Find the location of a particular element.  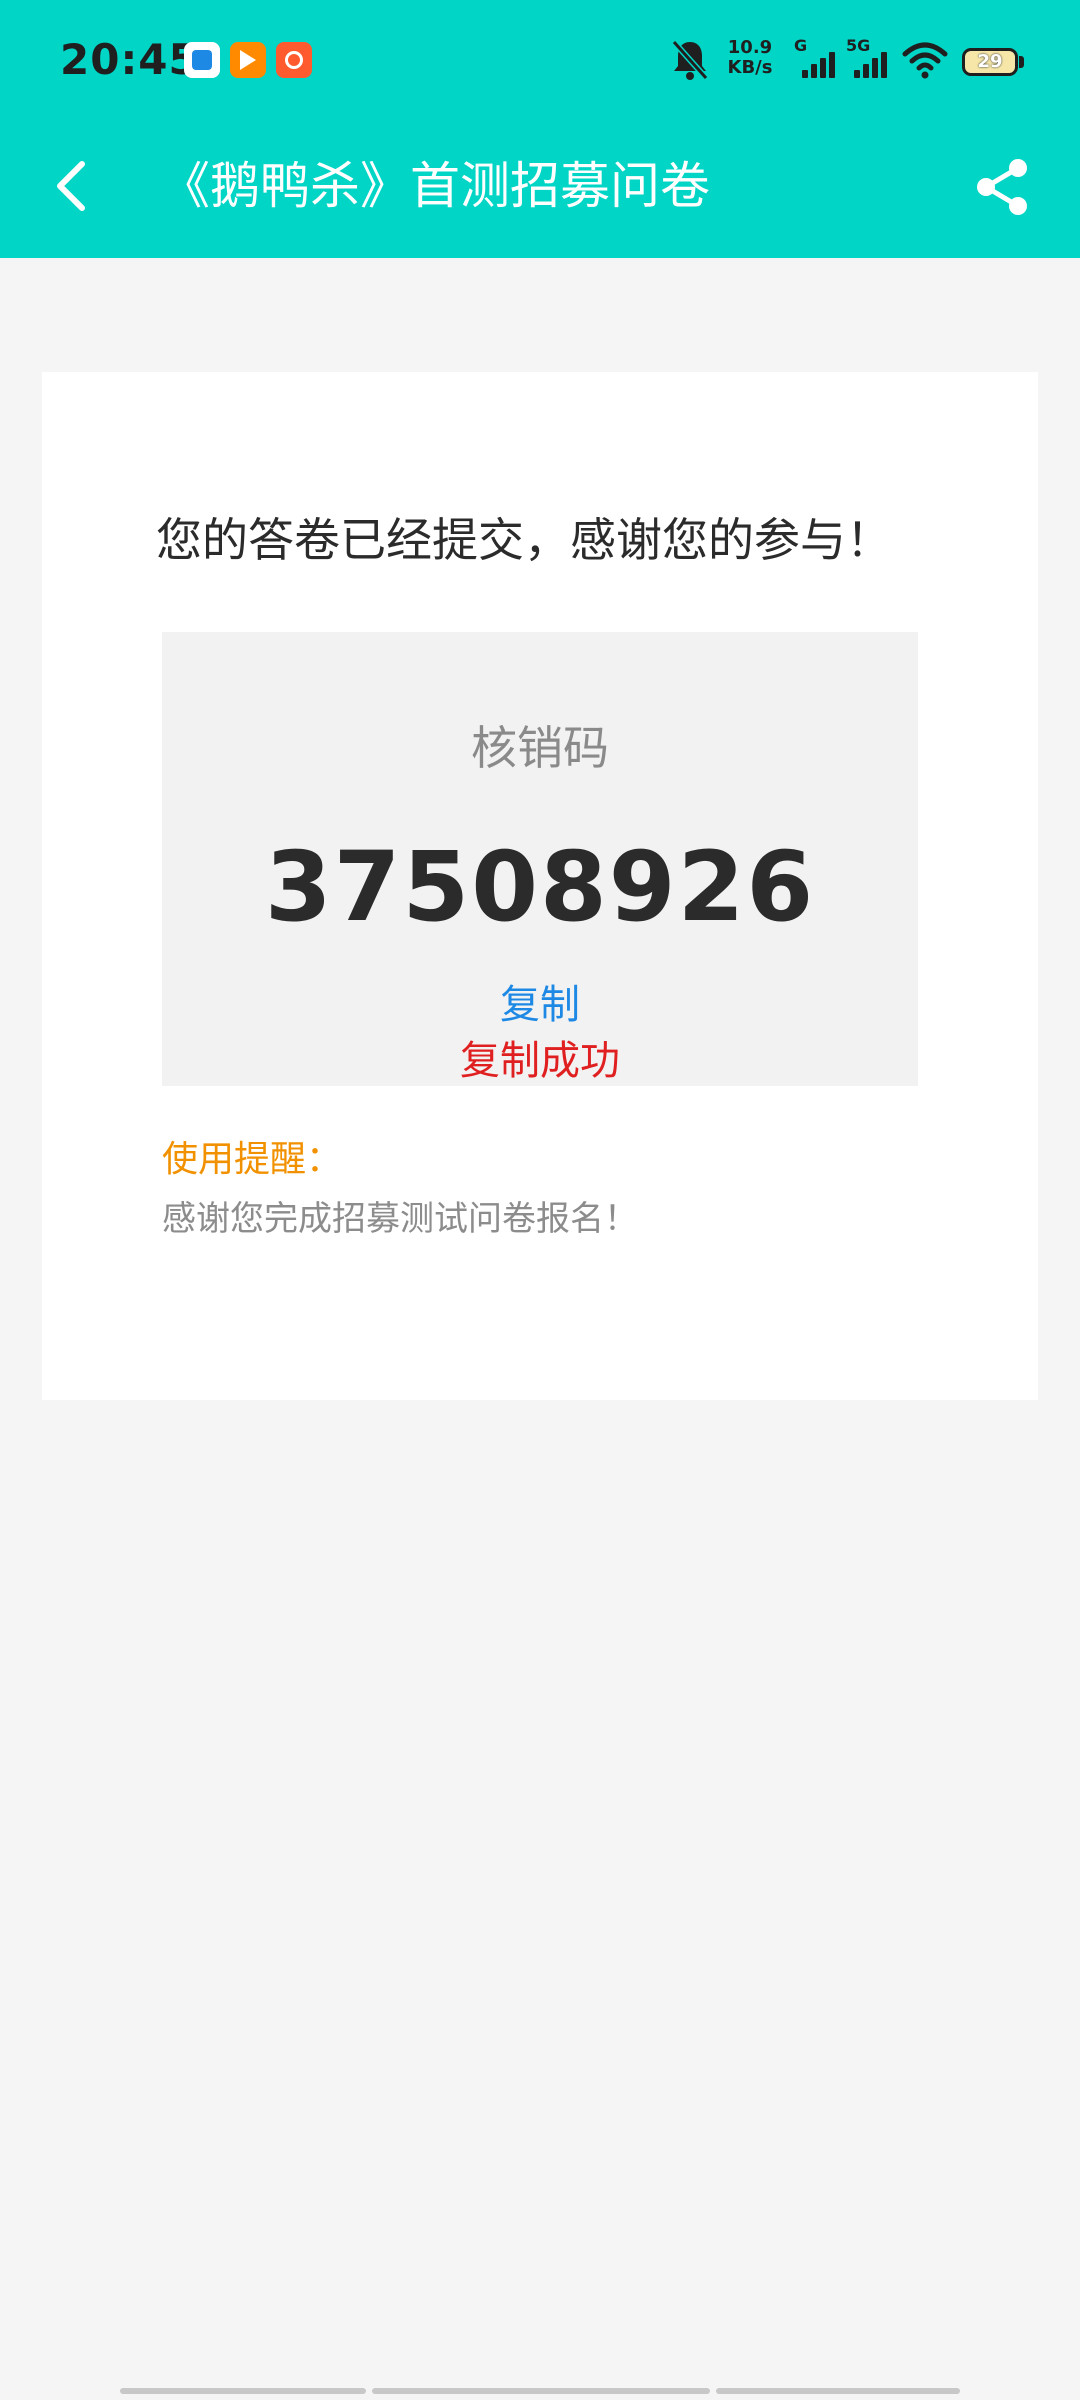

gesture-bar-center is located at coordinates (541, 2391).